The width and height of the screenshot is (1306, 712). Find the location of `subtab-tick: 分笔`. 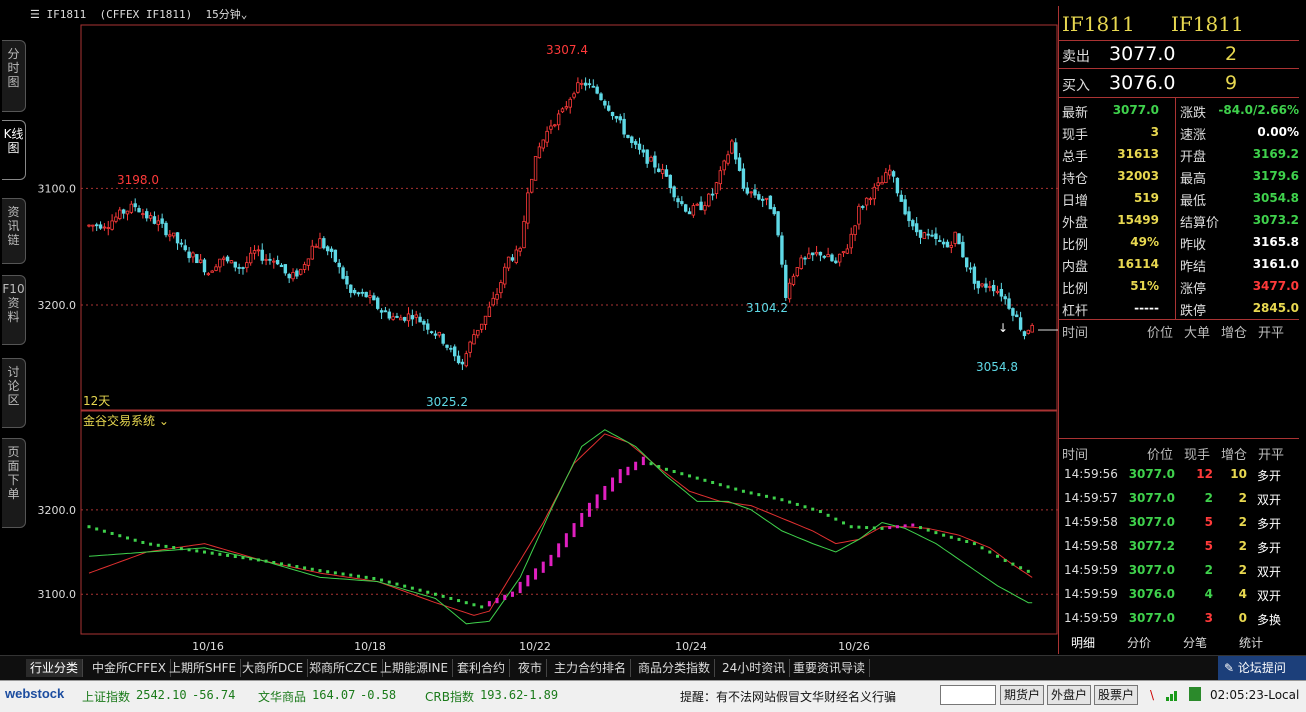

subtab-tick: 分笔 is located at coordinates (1195, 642).